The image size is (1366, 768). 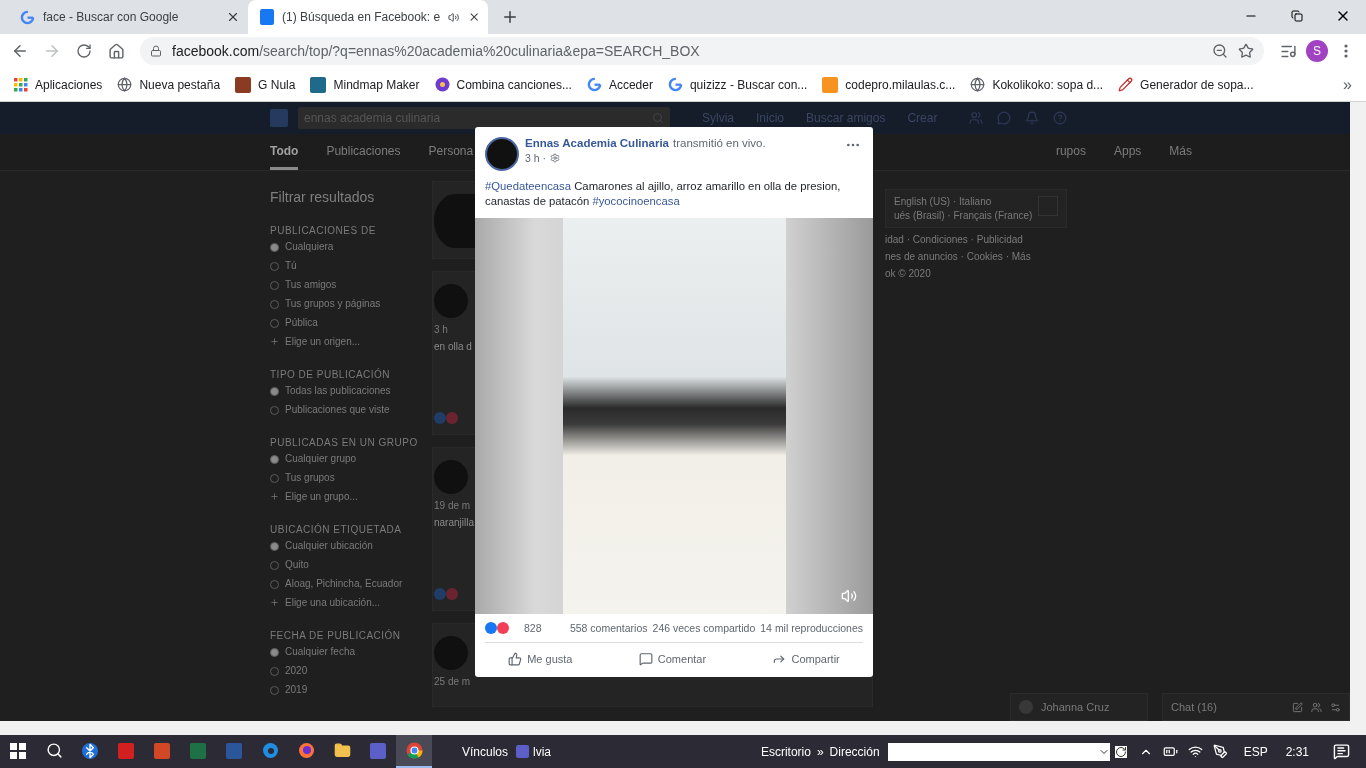 What do you see at coordinates (414, 750) in the screenshot?
I see `chrome-icon` at bounding box center [414, 750].